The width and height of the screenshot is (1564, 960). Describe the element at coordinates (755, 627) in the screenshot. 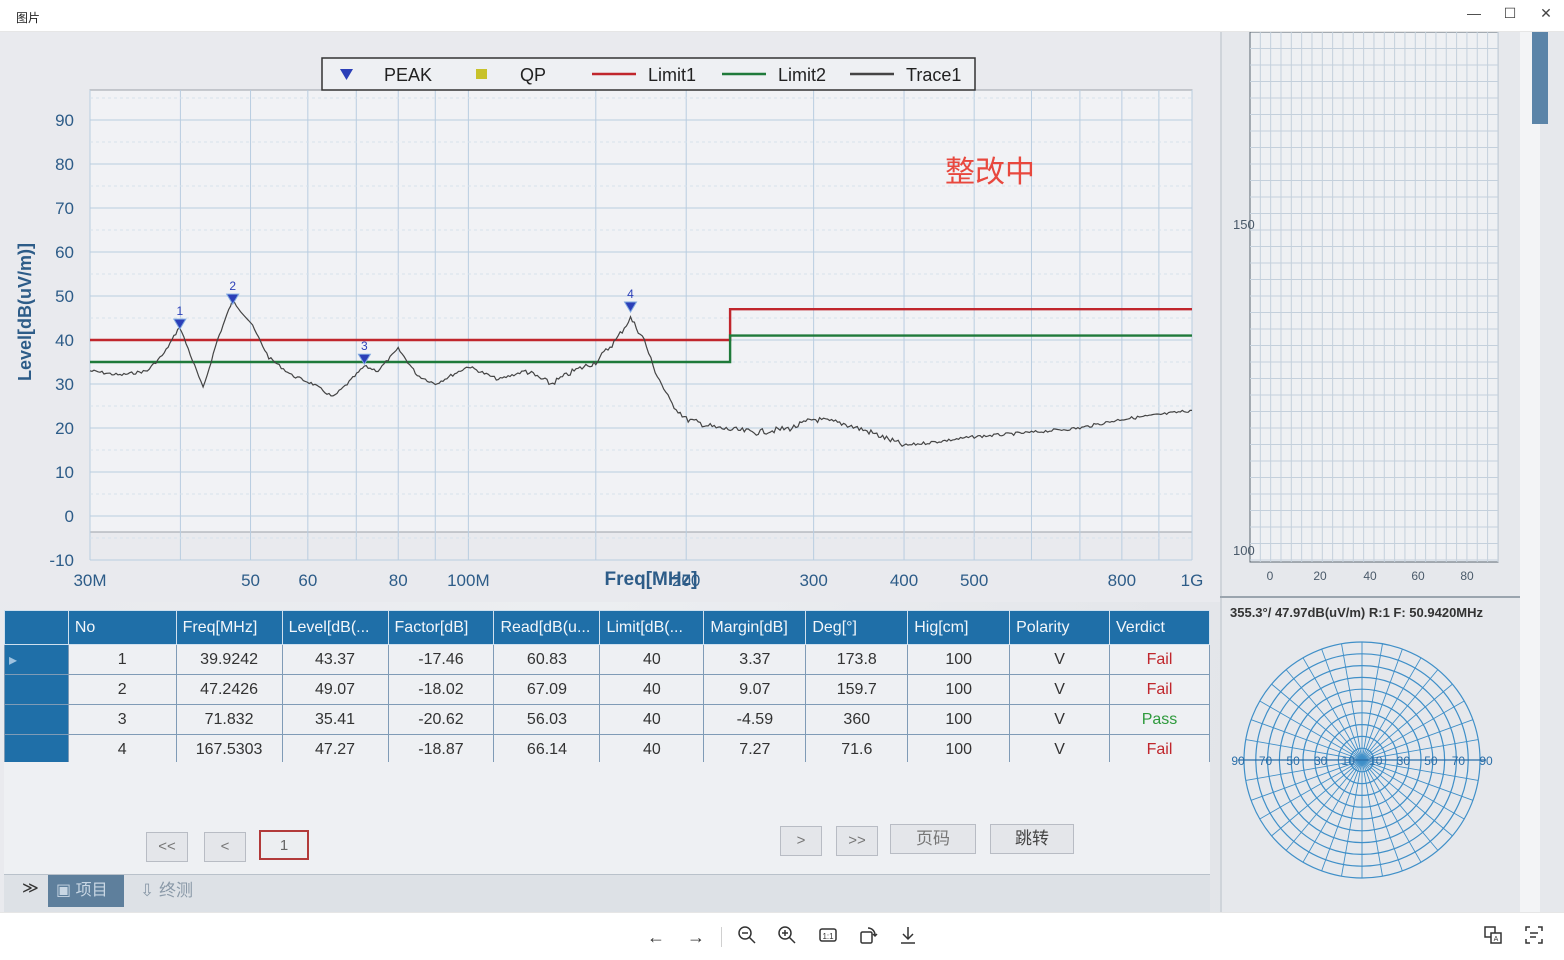

I see `column-header: Margin[dB]` at that location.